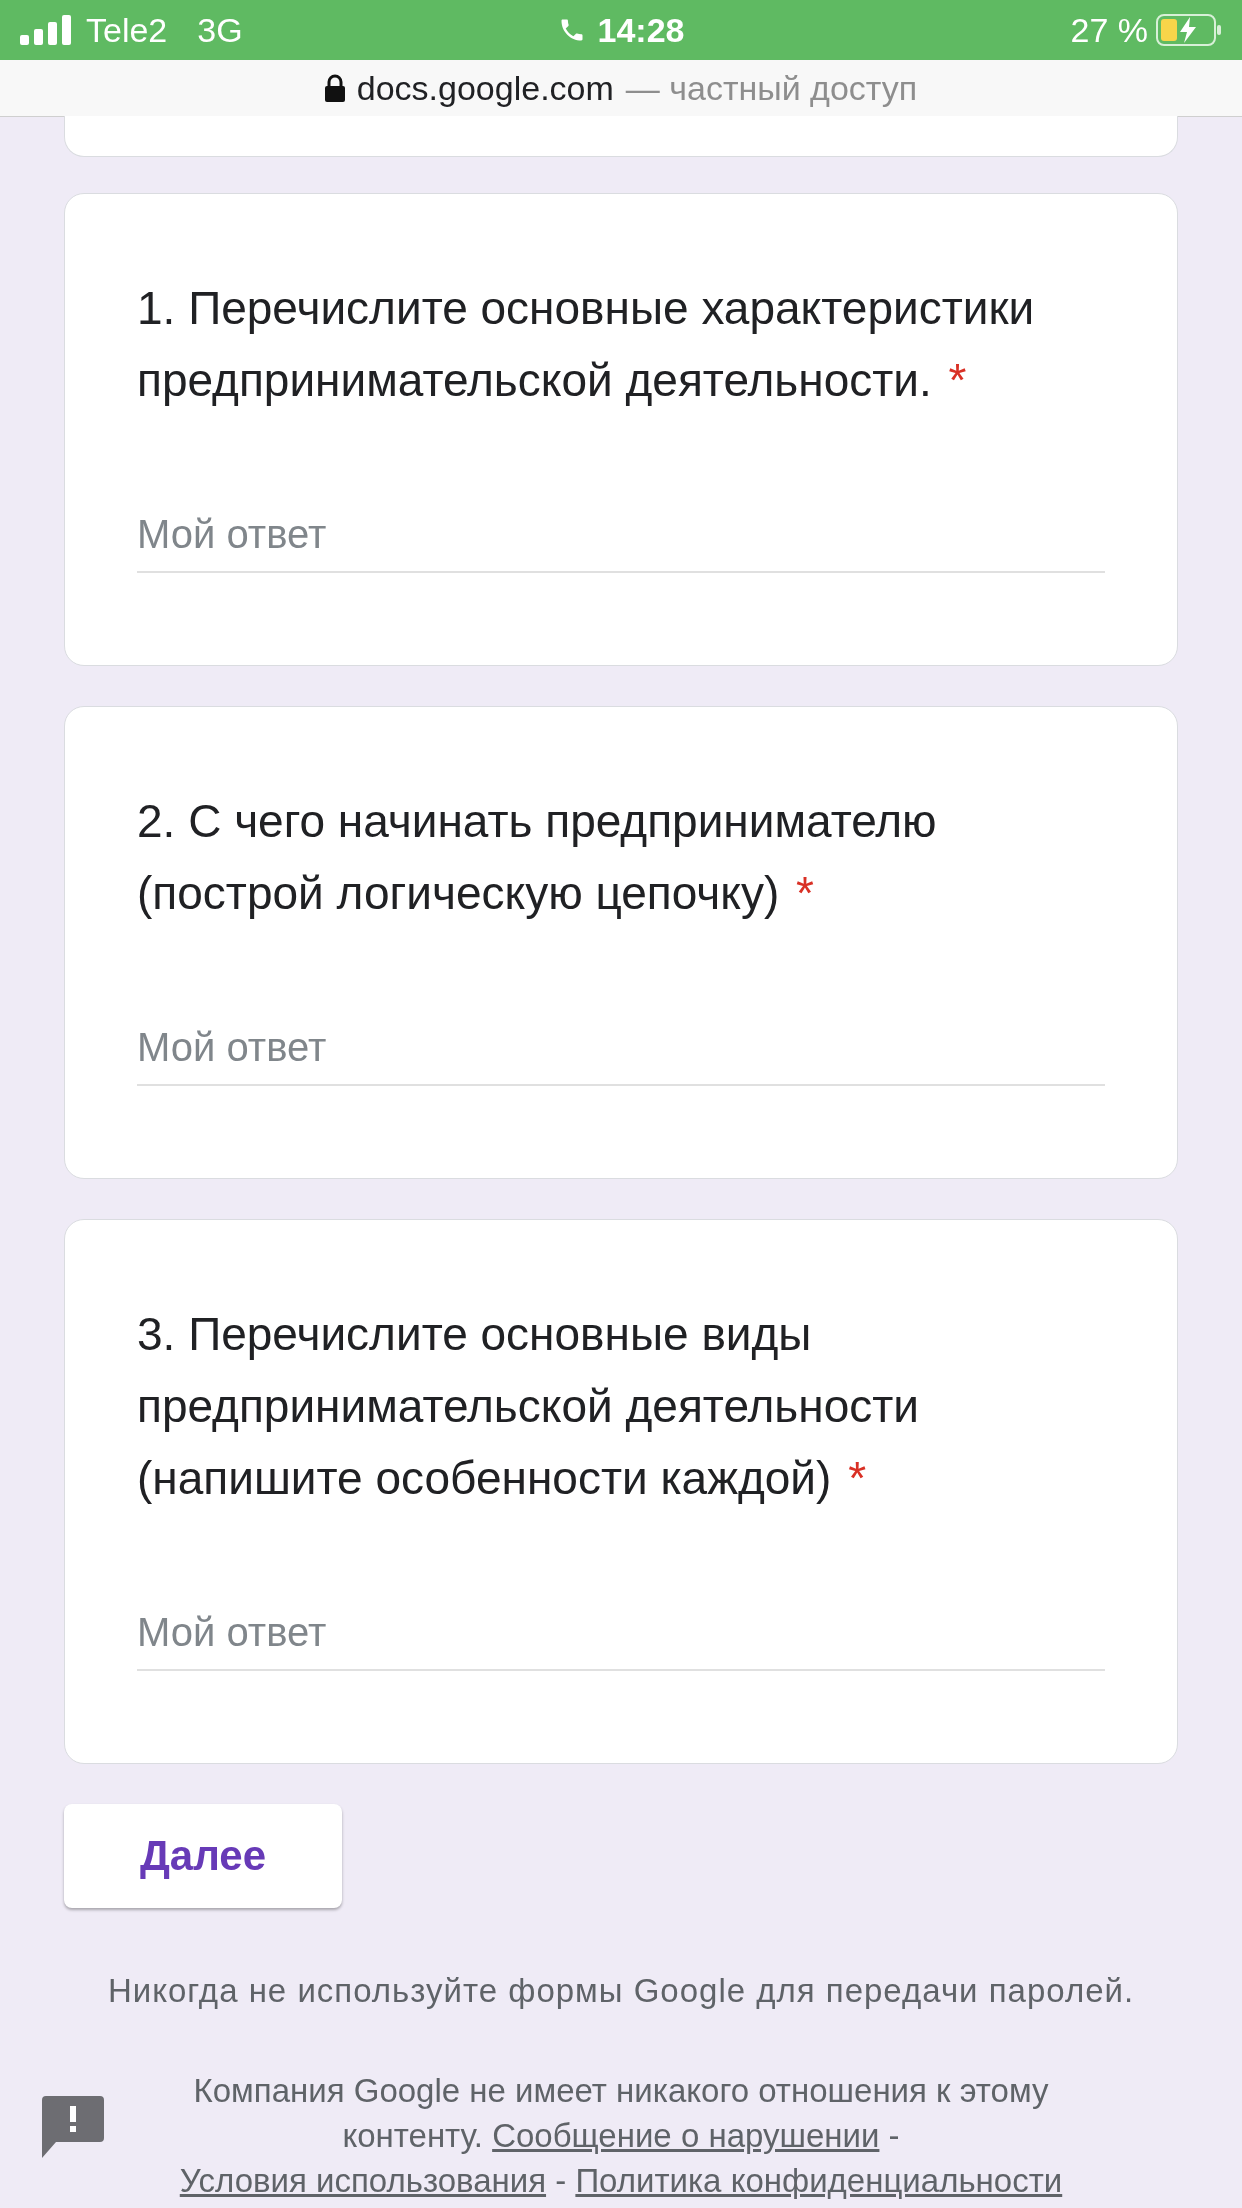  Describe the element at coordinates (220, 30) in the screenshot. I see `network-type: 3G` at that location.